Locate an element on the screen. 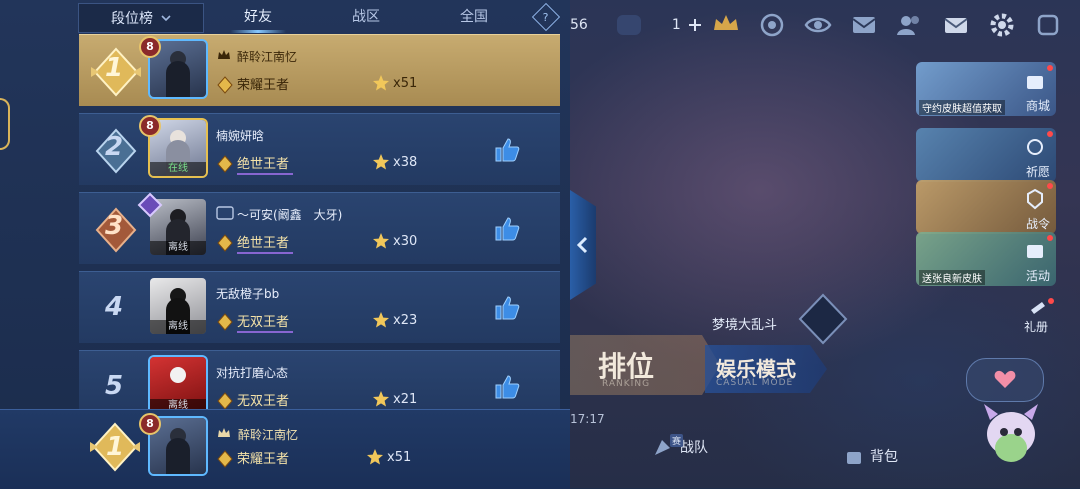  collapse-panel-button is located at coordinates (583, 245).